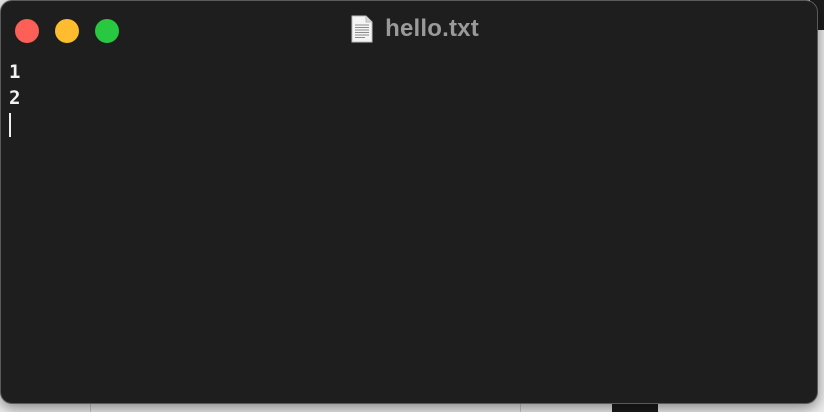 The image size is (824, 412). What do you see at coordinates (10, 125) in the screenshot?
I see `text-caret` at bounding box center [10, 125].